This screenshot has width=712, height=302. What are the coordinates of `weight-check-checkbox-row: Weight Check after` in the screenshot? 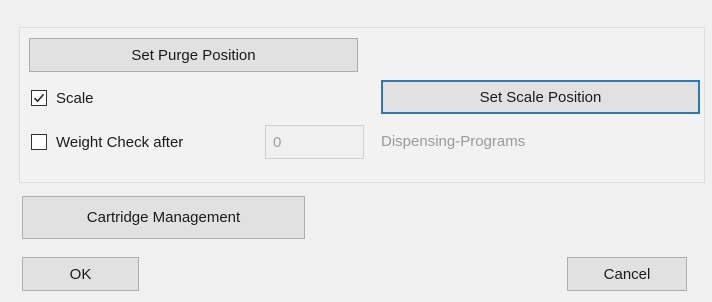 It's located at (107, 142).